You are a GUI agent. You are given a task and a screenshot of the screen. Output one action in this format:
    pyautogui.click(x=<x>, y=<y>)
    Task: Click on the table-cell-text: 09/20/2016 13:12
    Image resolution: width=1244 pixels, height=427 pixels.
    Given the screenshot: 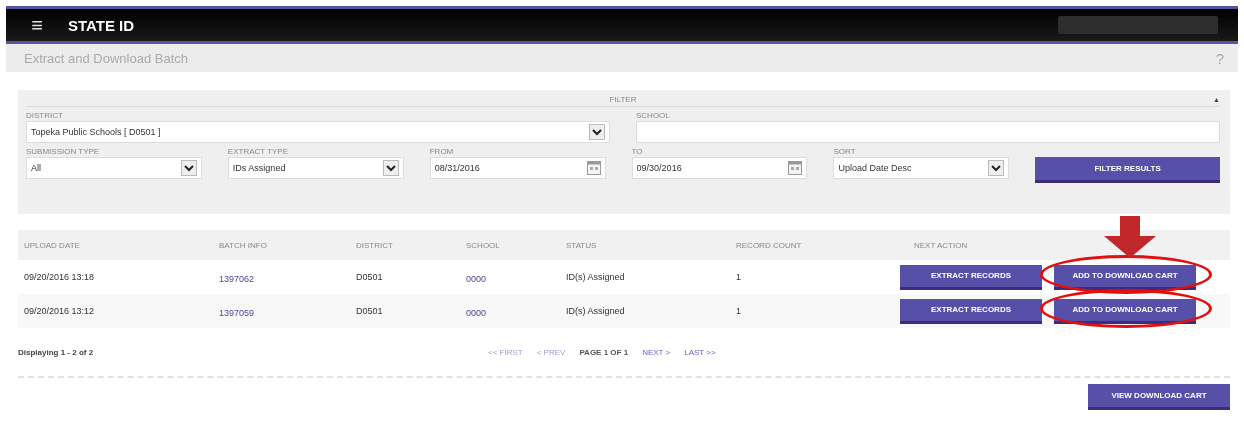 What is the action you would take?
    pyautogui.click(x=60, y=311)
    